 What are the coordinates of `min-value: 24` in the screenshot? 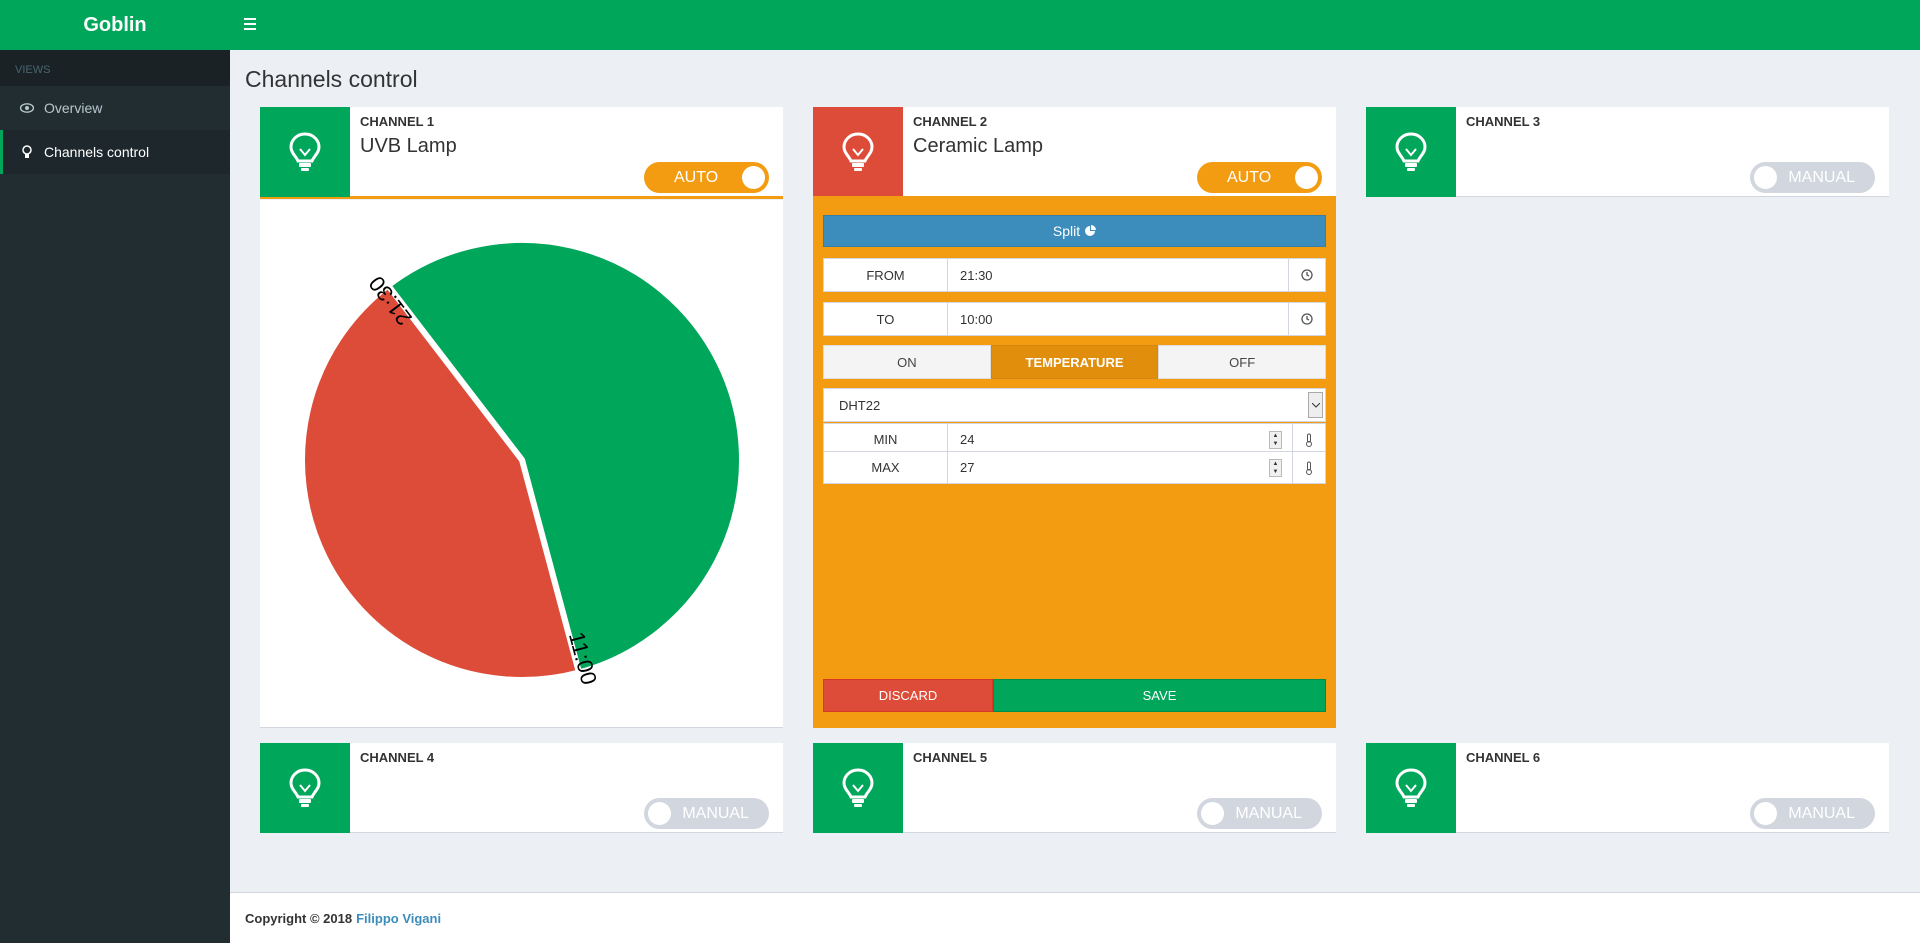 It's located at (967, 439).